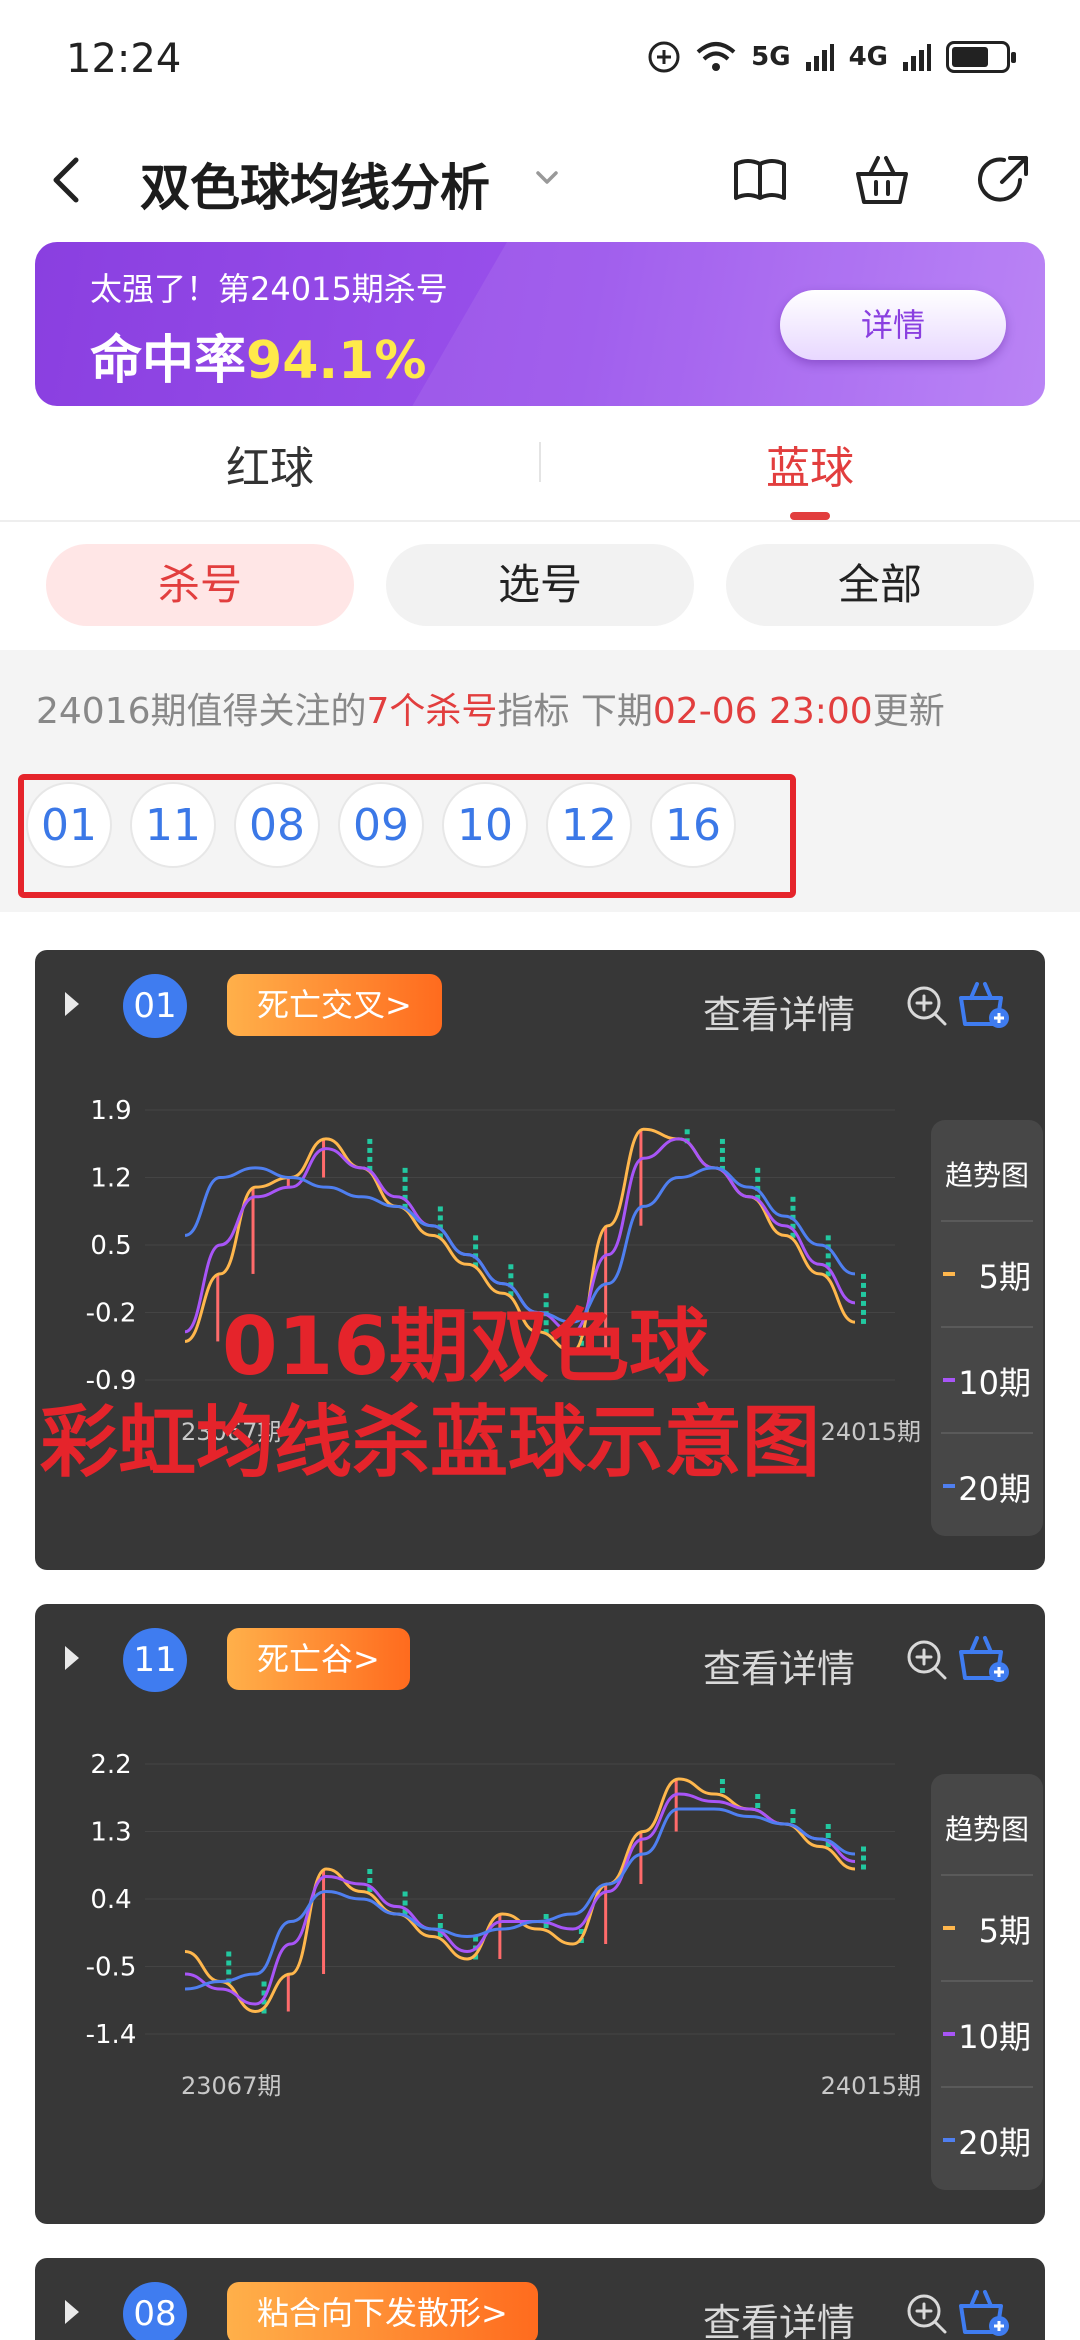 The image size is (1080, 2340). I want to click on indicator-card: 08 粘合向下发散形> 查看详情, so click(540, 2299).